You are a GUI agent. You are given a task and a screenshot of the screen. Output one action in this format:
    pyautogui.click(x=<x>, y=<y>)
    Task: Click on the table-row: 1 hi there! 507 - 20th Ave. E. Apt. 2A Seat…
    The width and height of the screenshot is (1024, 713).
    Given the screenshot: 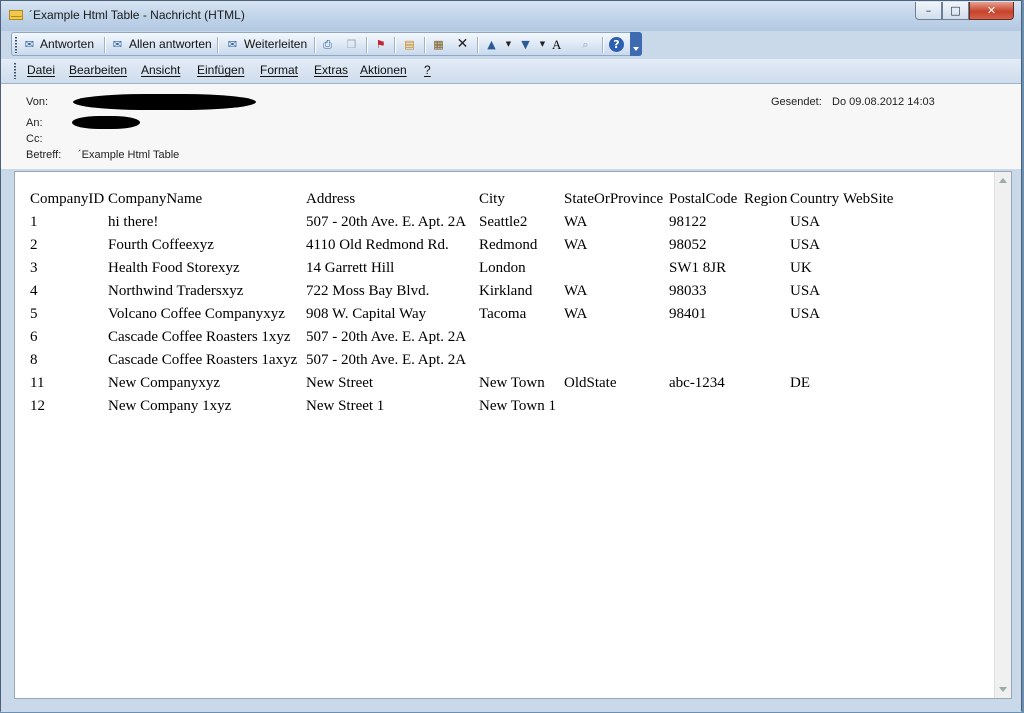 What is the action you would take?
    pyautogui.click(x=462, y=225)
    